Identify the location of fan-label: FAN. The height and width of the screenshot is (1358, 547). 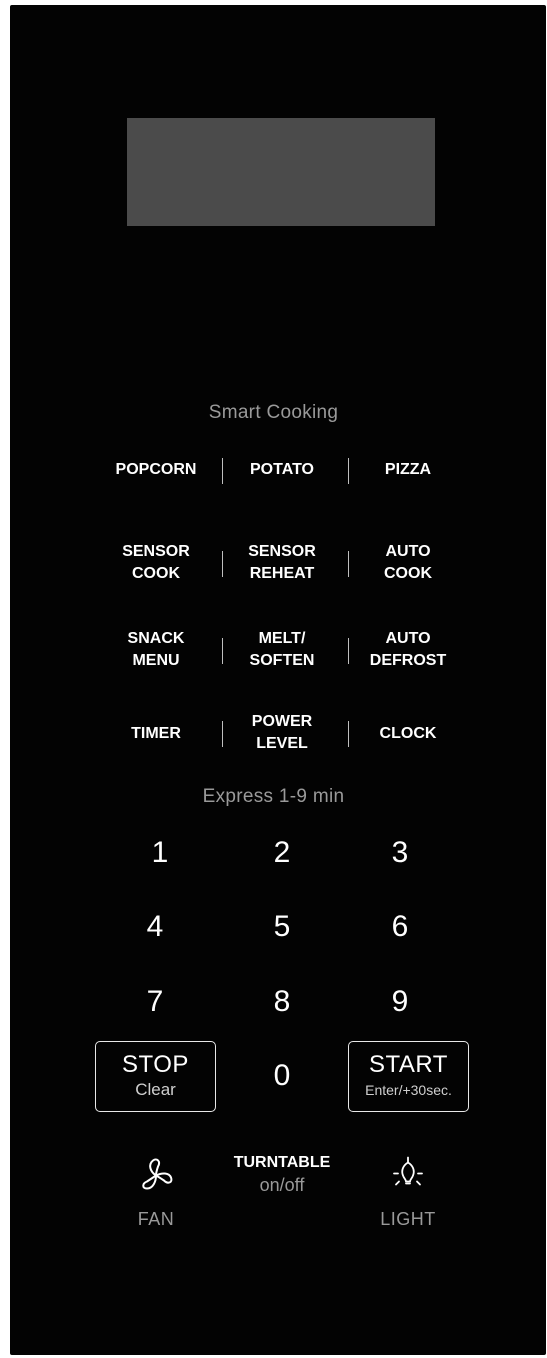
(156, 1219).